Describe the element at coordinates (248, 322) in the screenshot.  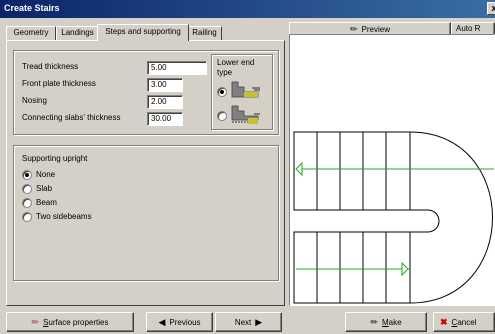
I see `next-button: Next ▶` at that location.